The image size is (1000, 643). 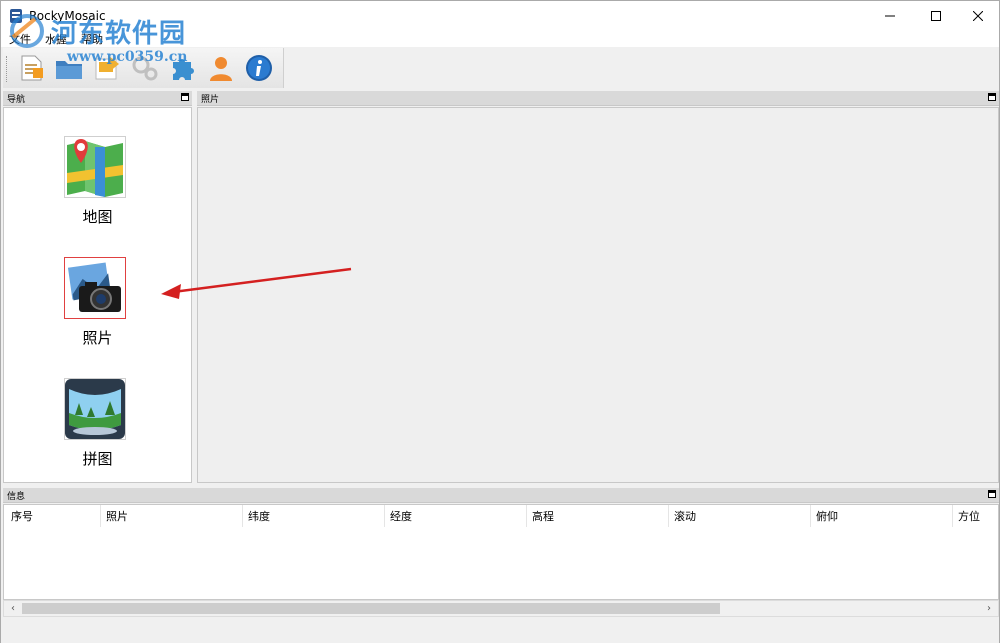 What do you see at coordinates (371, 608) in the screenshot?
I see `scrollbar-thumb` at bounding box center [371, 608].